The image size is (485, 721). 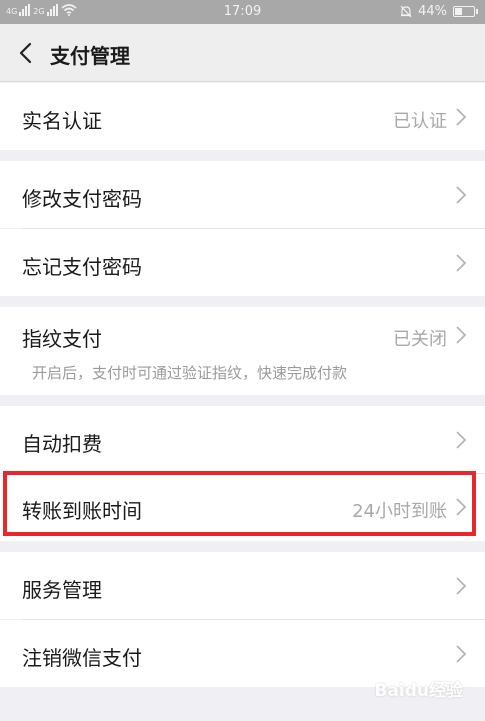 I want to click on watermark: Baidu经验, so click(x=418, y=691).